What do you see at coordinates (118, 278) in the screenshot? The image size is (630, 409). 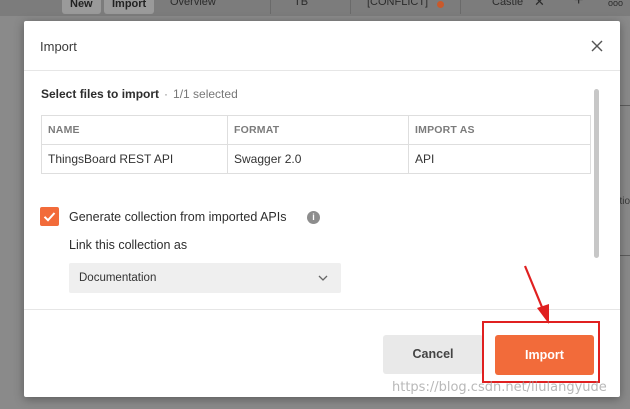 I see `link-collection-value: Documentation` at bounding box center [118, 278].